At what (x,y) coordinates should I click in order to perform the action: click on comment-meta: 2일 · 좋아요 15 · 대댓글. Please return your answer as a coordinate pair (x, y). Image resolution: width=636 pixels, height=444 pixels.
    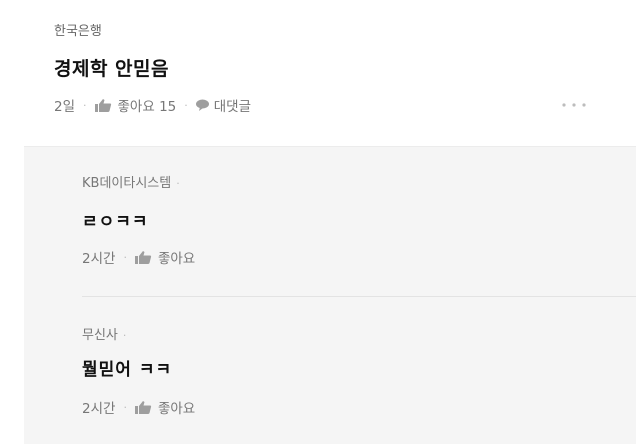
    Looking at the image, I should click on (152, 105).